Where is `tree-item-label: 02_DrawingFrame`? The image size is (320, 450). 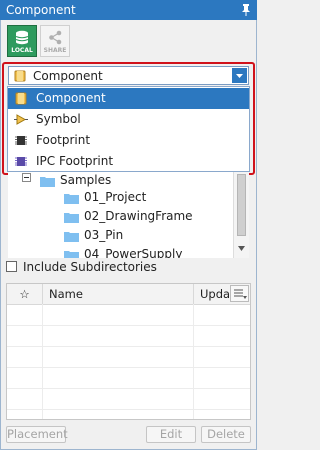 tree-item-label: 02_DrawingFrame is located at coordinates (138, 216).